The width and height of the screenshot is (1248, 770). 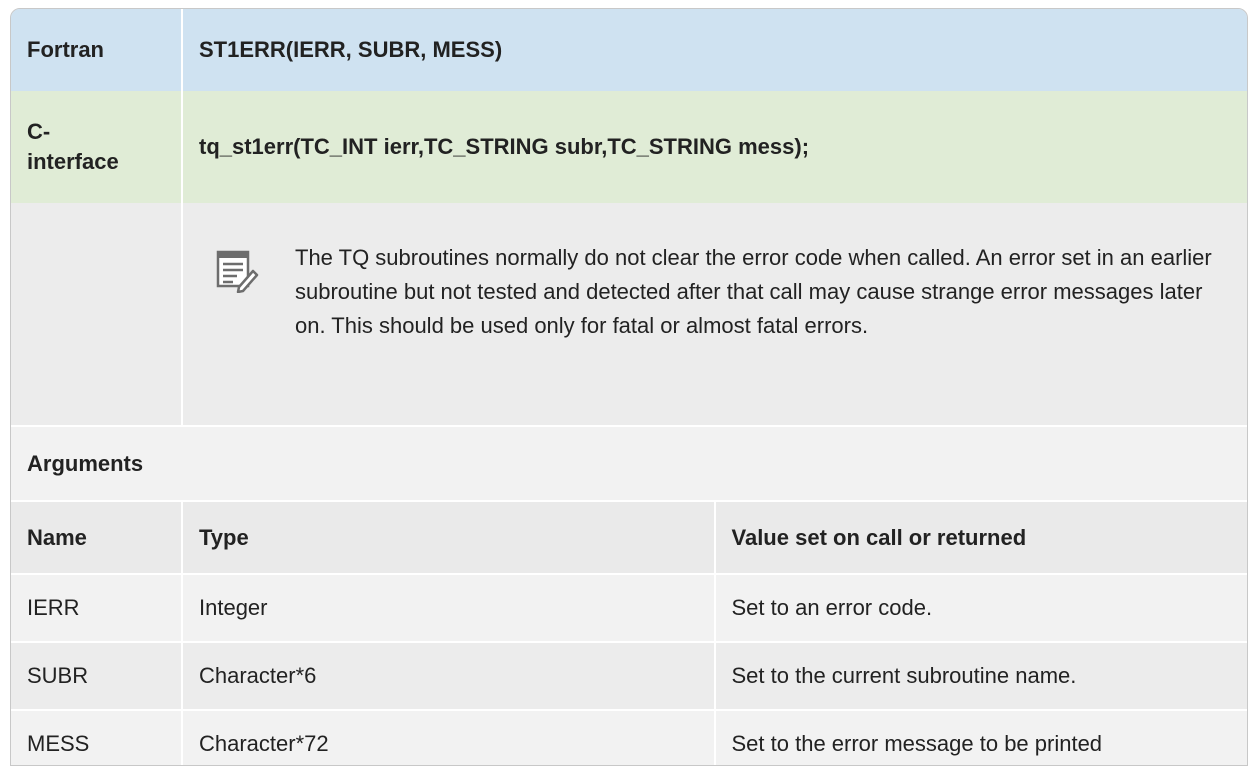 What do you see at coordinates (980, 675) in the screenshot?
I see `arg-value: Set to the current subroutine name.` at bounding box center [980, 675].